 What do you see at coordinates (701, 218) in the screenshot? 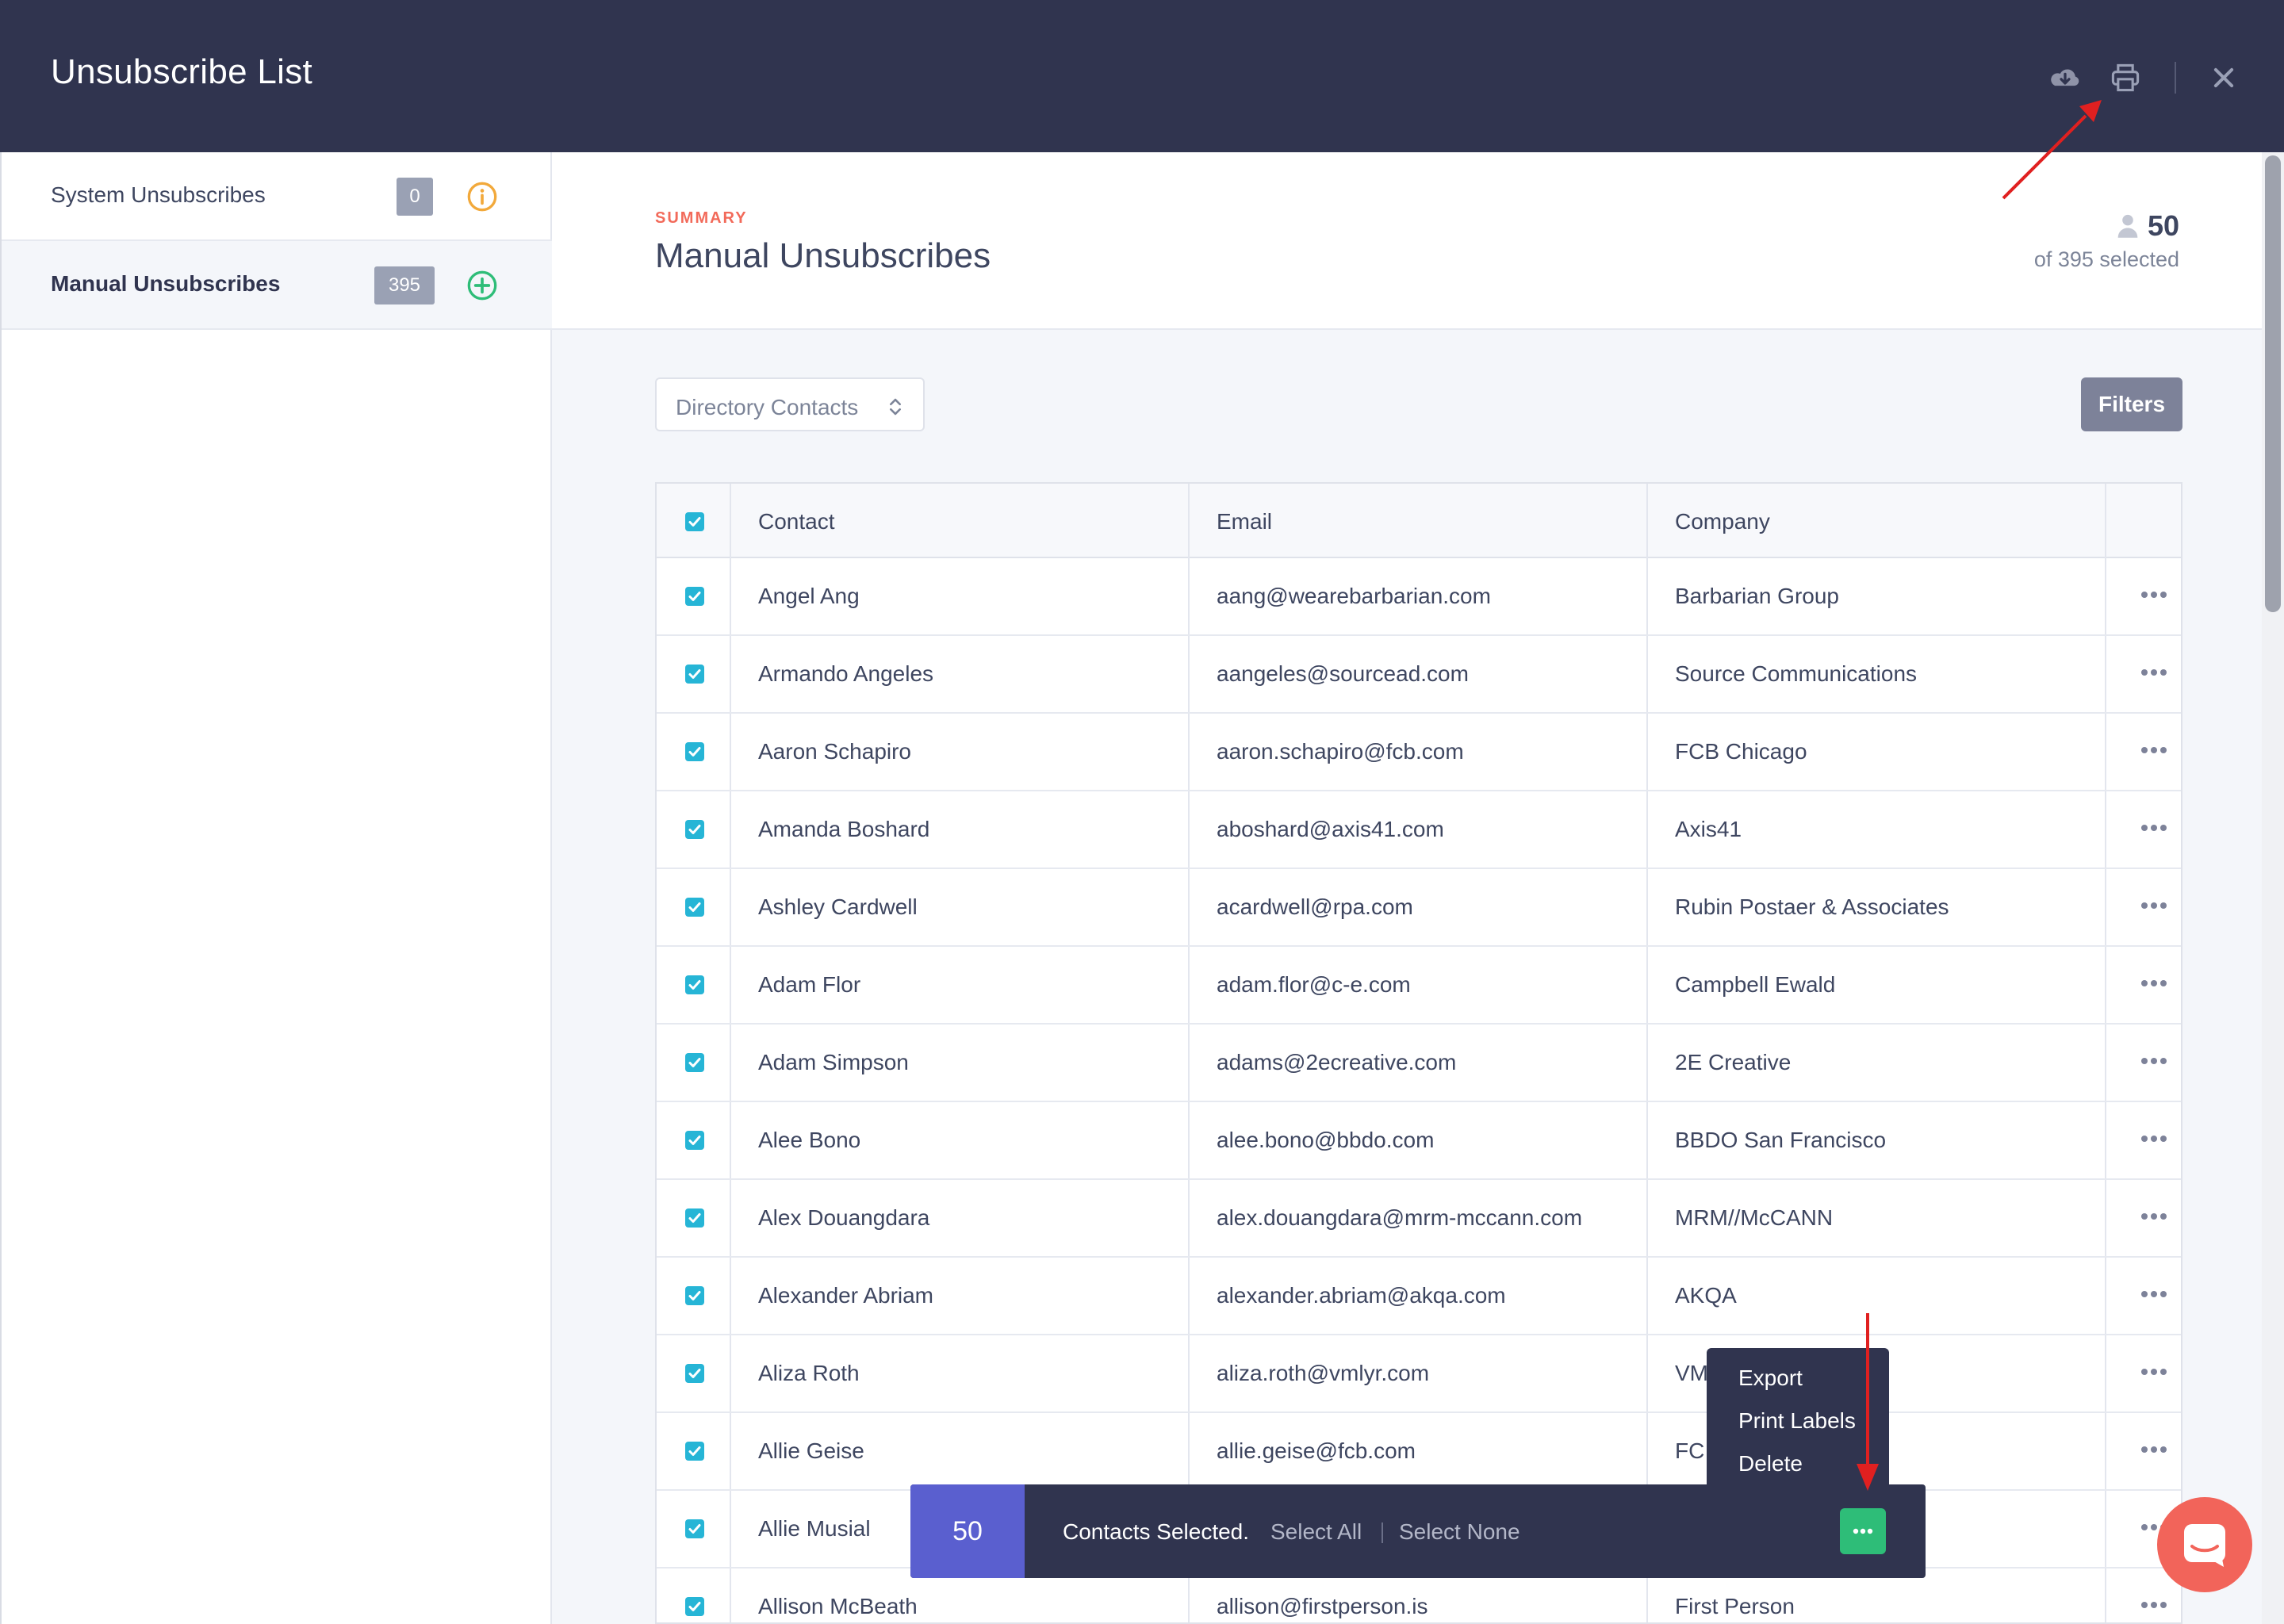
I see `summary-eyebrow: SUMMARY` at bounding box center [701, 218].